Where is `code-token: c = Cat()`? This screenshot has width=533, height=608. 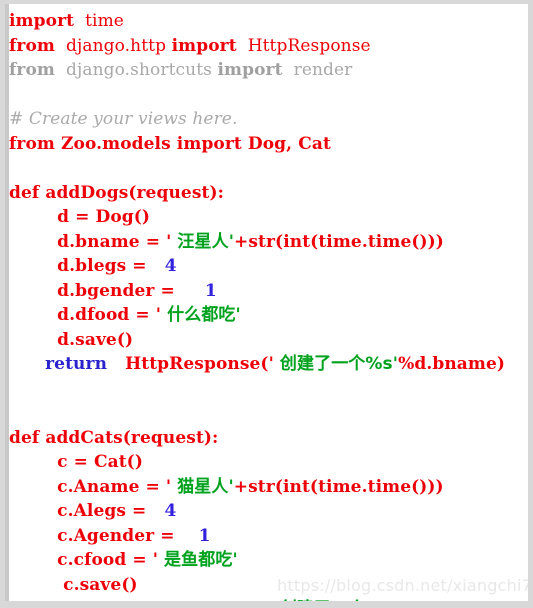 code-token: c = Cat() is located at coordinates (76, 462).